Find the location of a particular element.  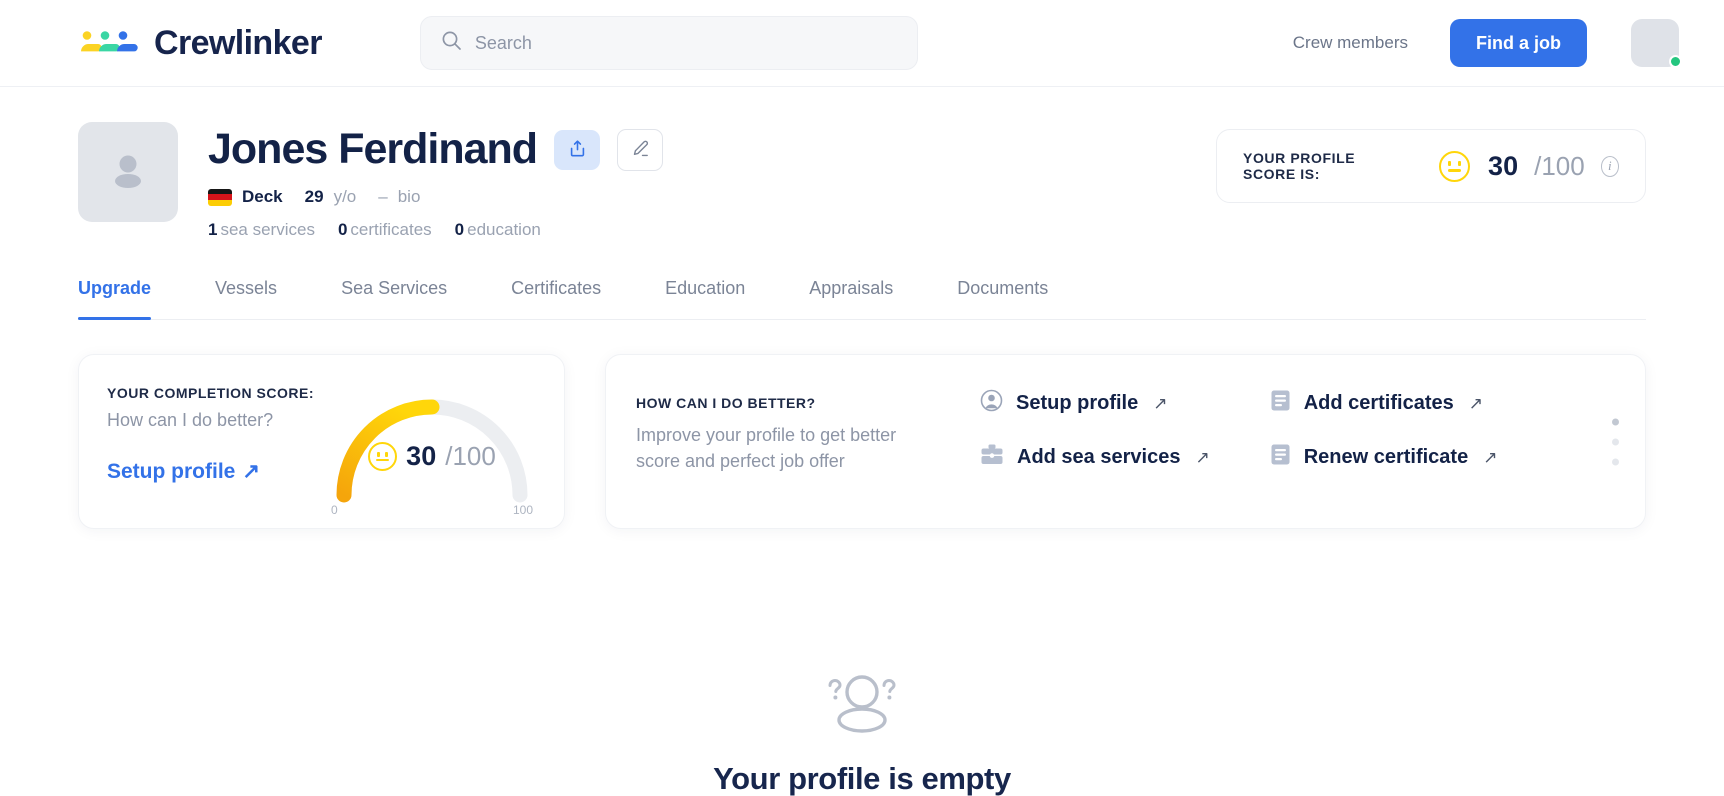

tab-education: Education is located at coordinates (705, 298).